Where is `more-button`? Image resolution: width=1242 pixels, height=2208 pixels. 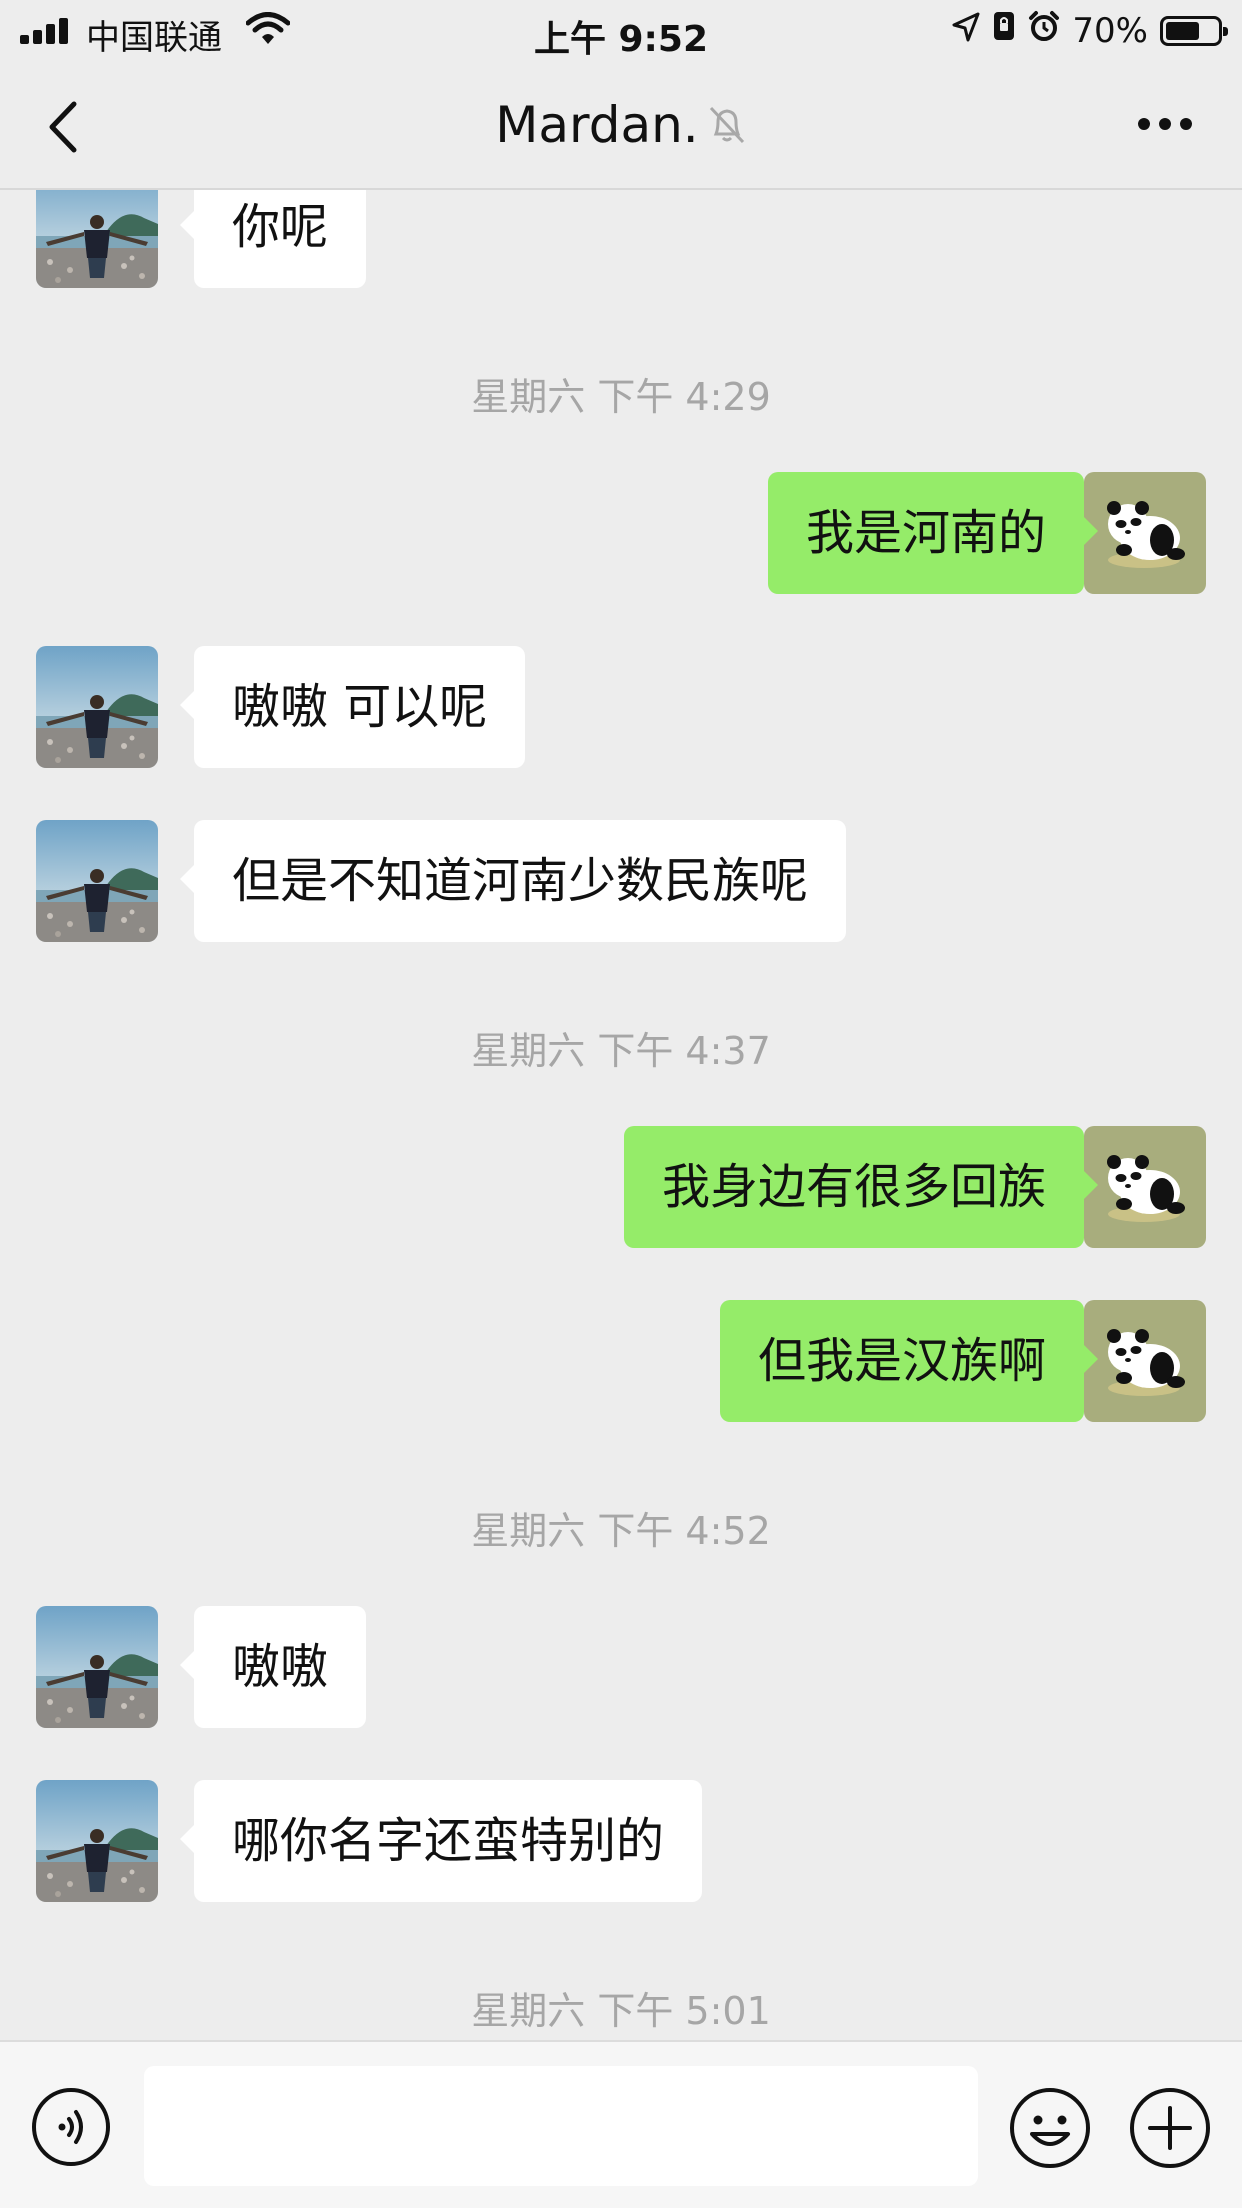
more-button is located at coordinates (1165, 124).